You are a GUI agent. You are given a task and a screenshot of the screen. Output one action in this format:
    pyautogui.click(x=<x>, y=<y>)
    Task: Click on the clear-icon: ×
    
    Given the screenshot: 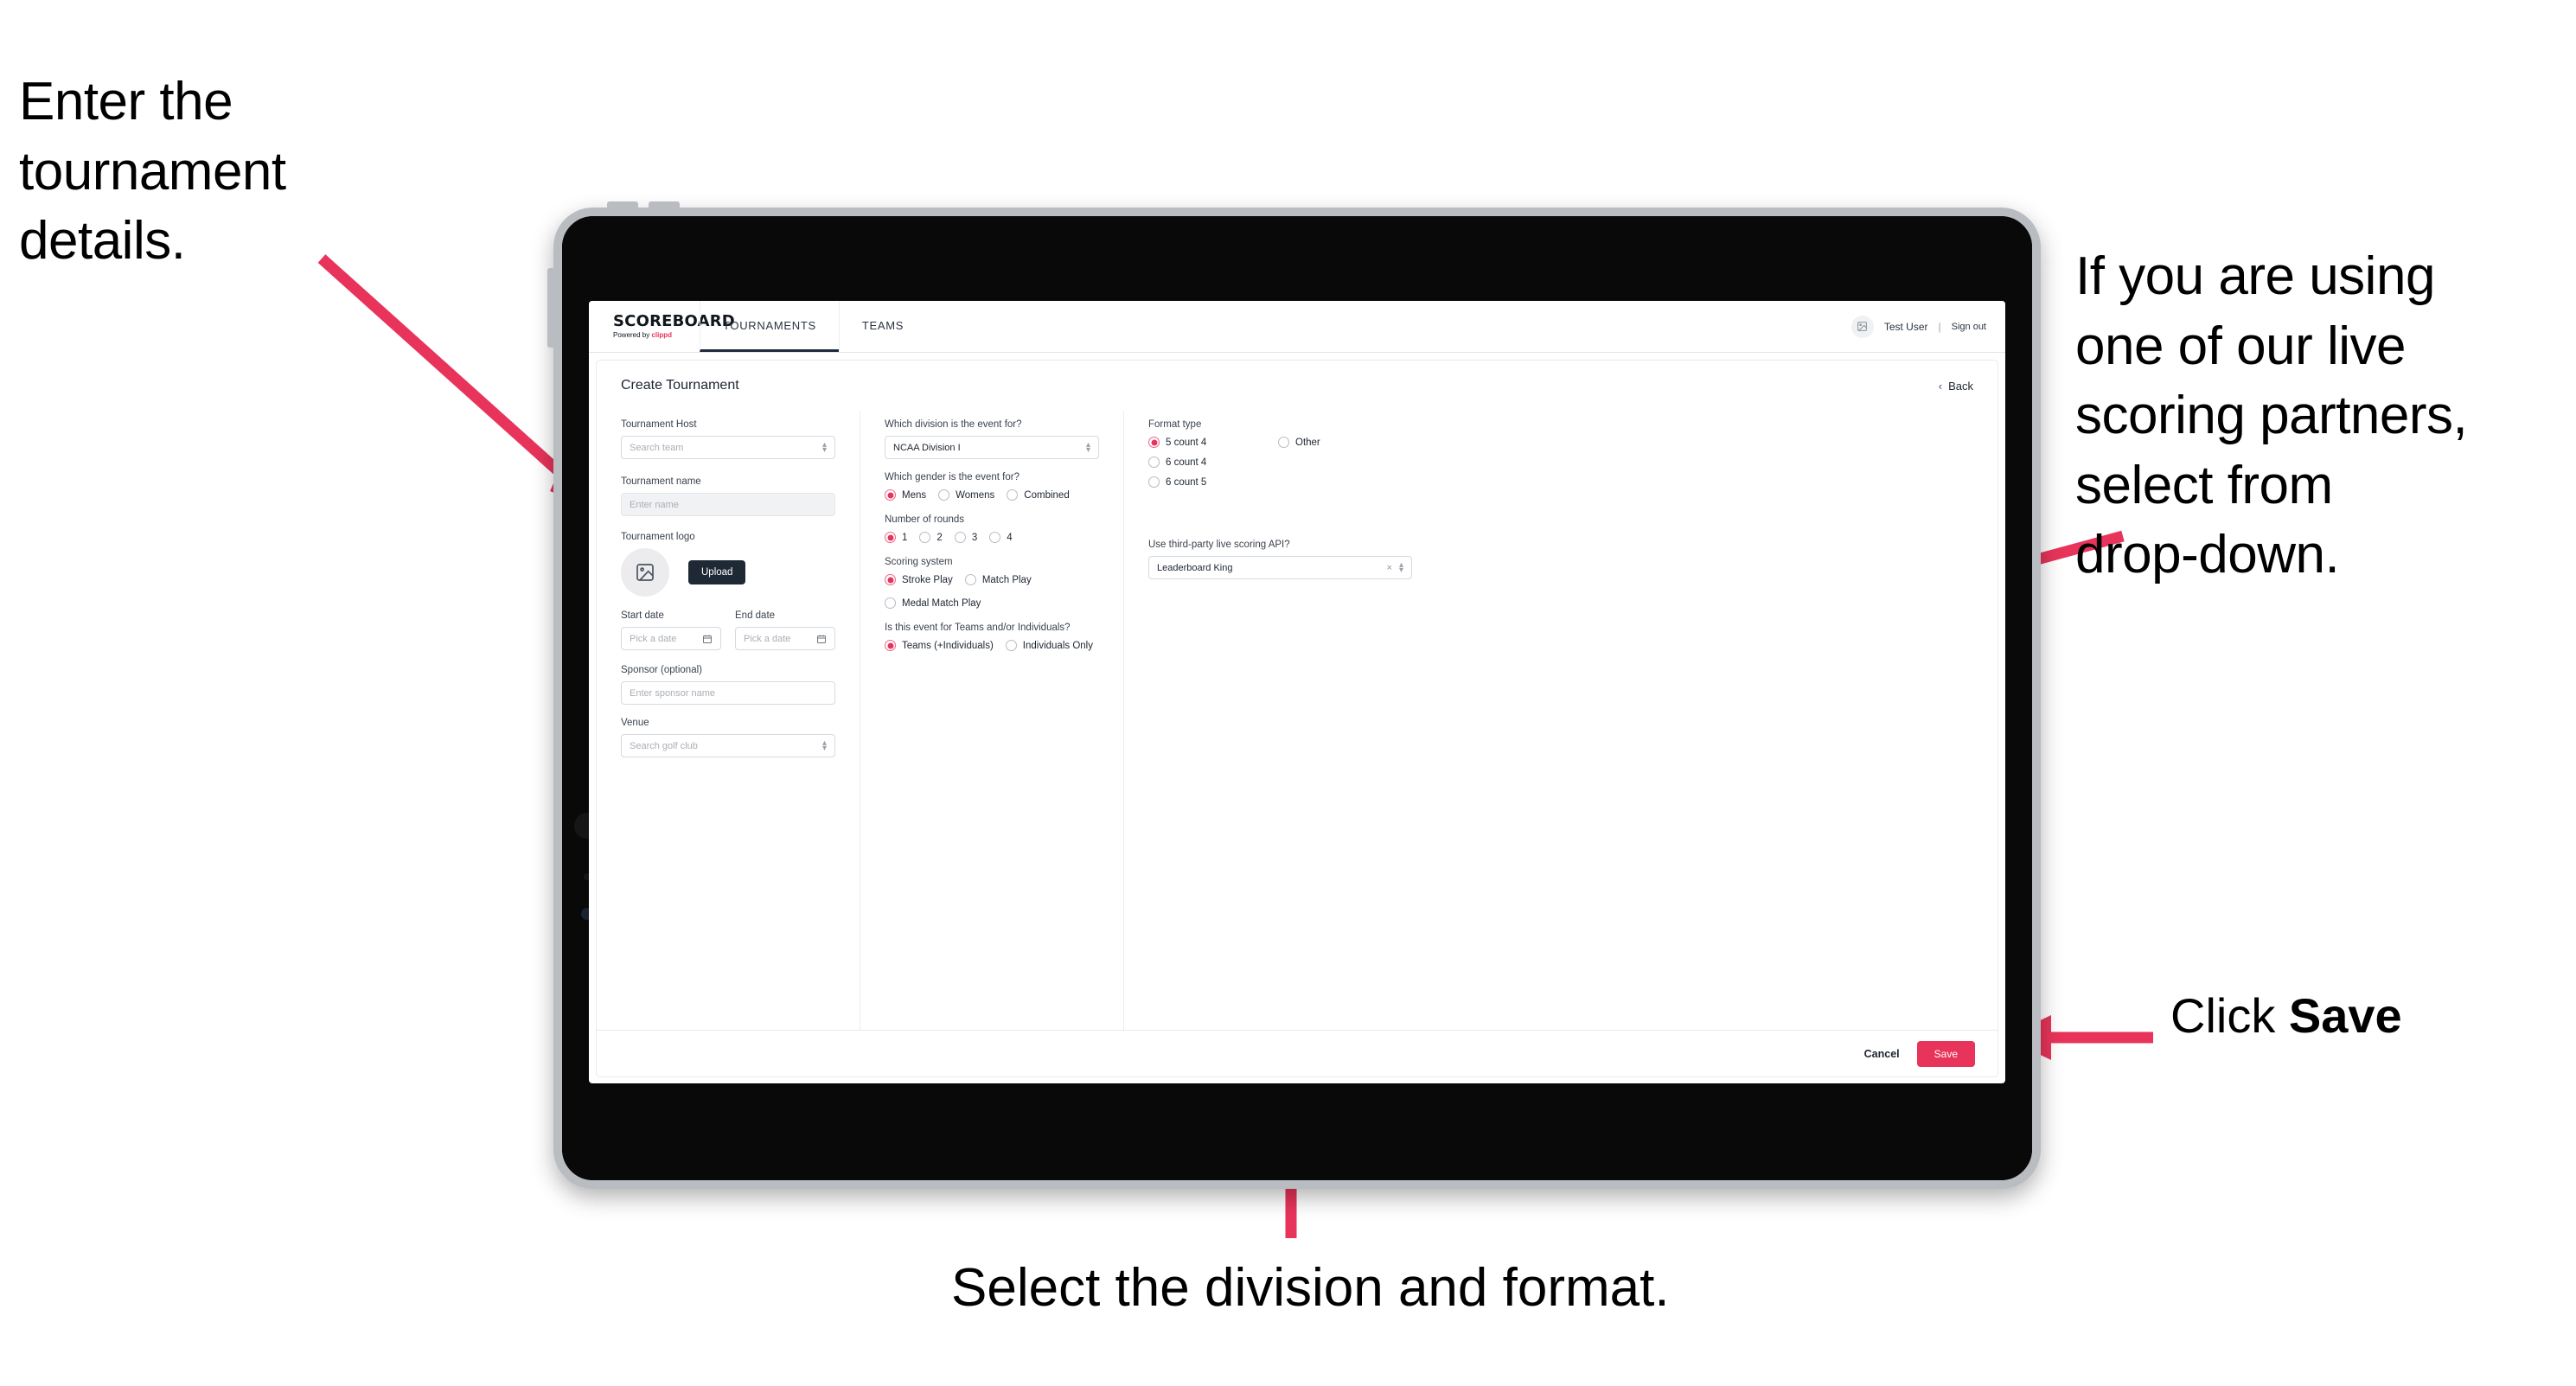 What is the action you would take?
    pyautogui.click(x=1389, y=568)
    